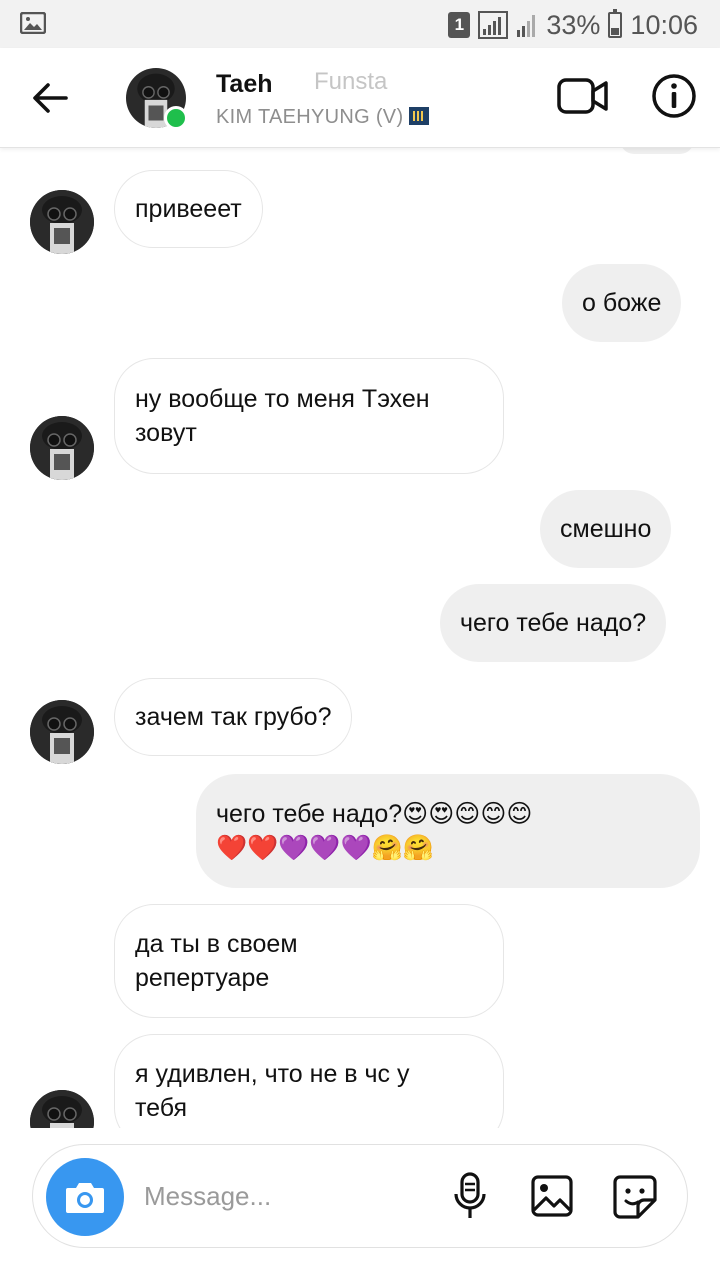 The width and height of the screenshot is (720, 1280). I want to click on incoming-message: да ты в своем репертуаре, so click(309, 961).